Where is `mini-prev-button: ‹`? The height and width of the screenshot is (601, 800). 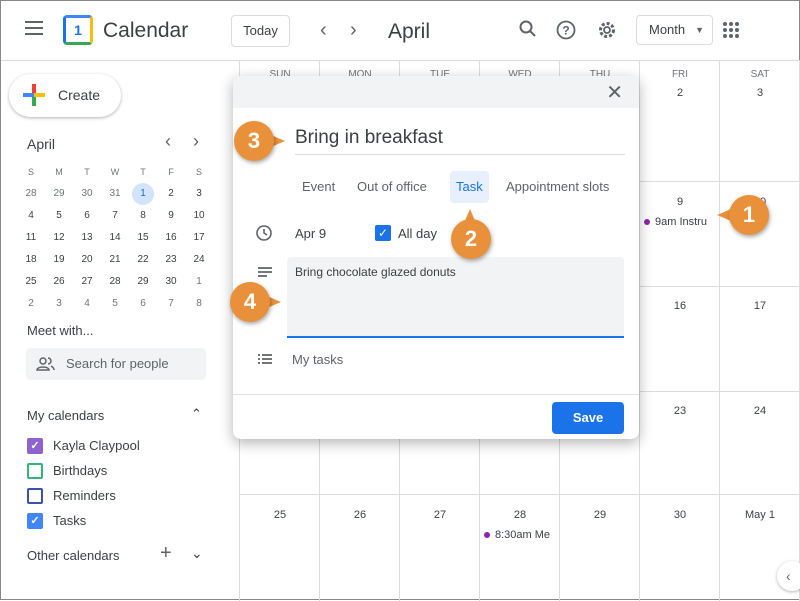 mini-prev-button: ‹ is located at coordinates (168, 141).